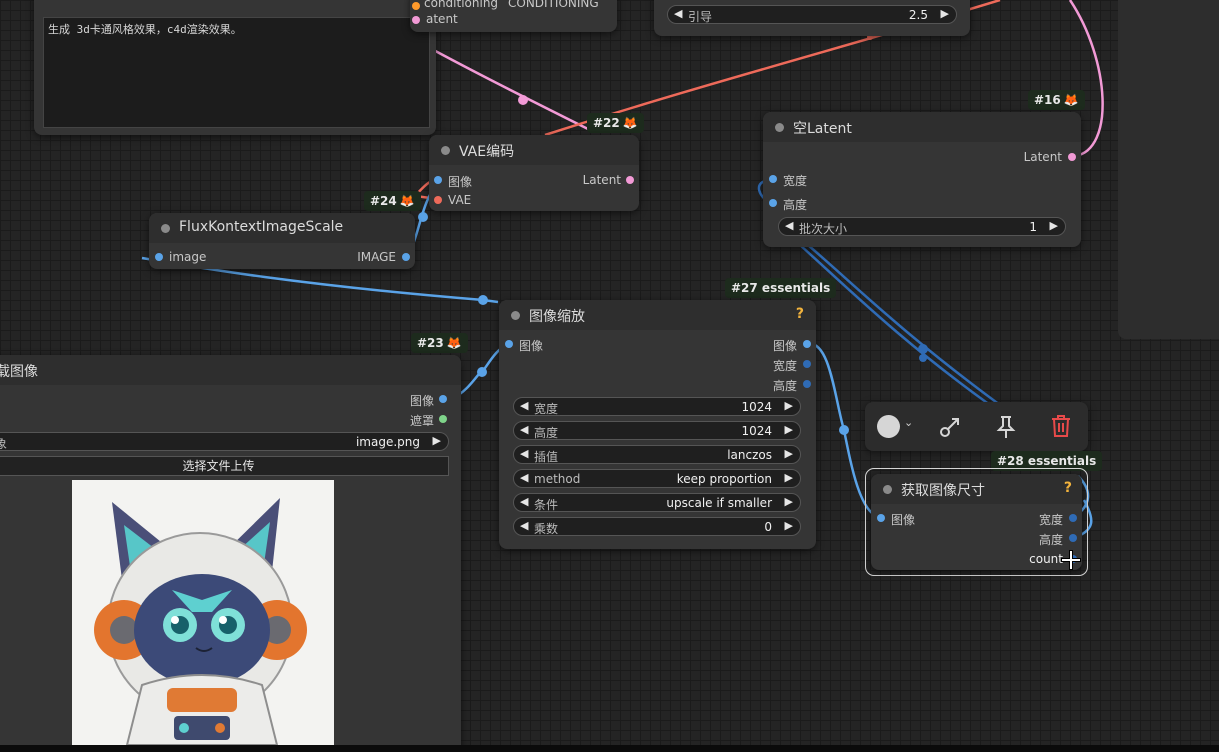 Image resolution: width=1219 pixels, height=752 pixels. What do you see at coordinates (376, 257) in the screenshot?
I see `output-label: IMAGE` at bounding box center [376, 257].